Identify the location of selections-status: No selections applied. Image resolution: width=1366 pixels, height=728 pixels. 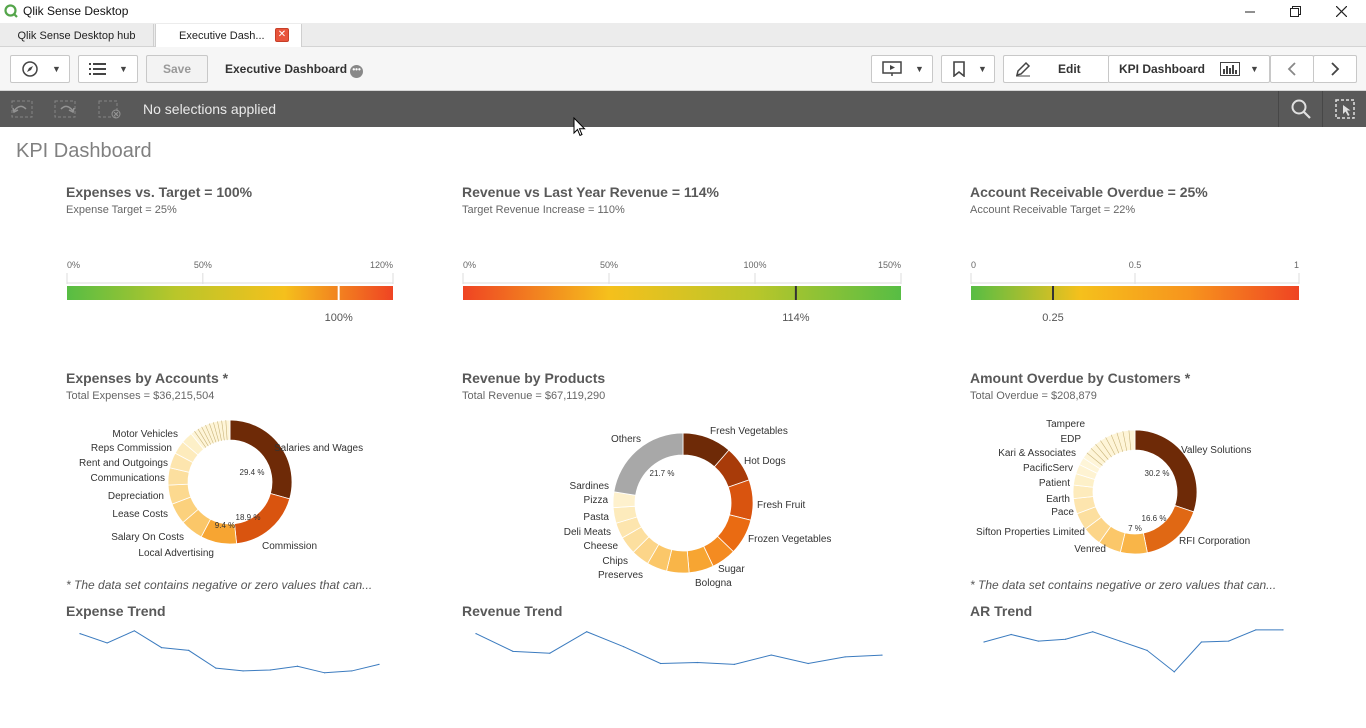
(210, 109).